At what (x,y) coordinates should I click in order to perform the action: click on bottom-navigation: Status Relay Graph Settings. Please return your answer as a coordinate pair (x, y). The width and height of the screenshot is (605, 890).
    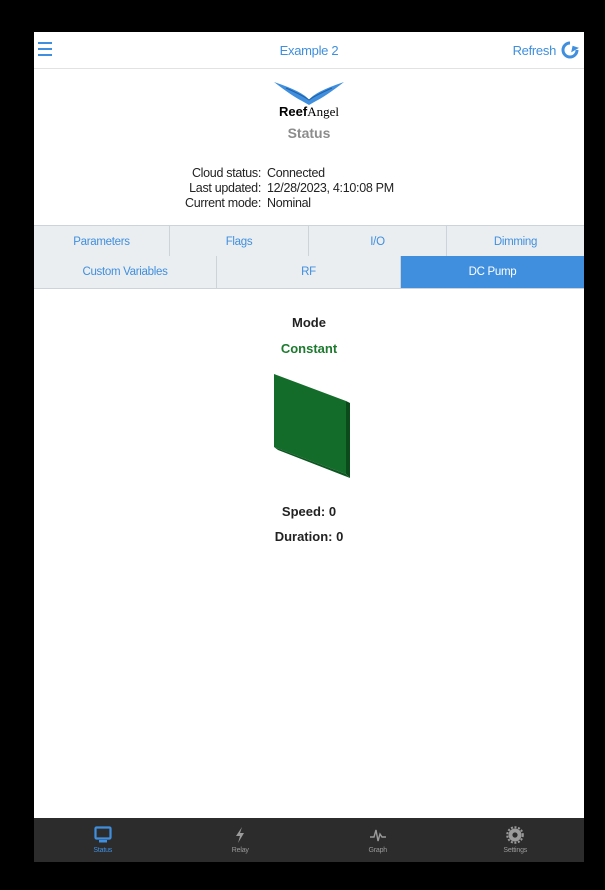
    Looking at the image, I should click on (309, 840).